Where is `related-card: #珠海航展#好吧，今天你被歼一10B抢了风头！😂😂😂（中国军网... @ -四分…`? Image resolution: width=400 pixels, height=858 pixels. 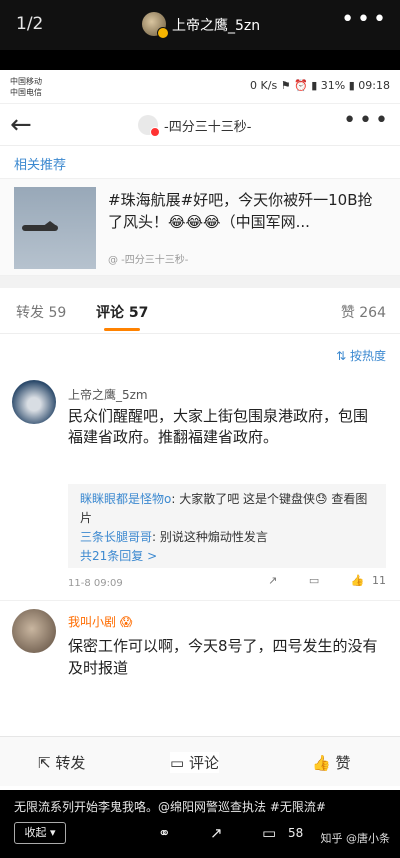
related-card: #珠海航展#好吧，今天你被歼一10B抢了风头！😂😂😂（中国军网... @ -四分… is located at coordinates (200, 227).